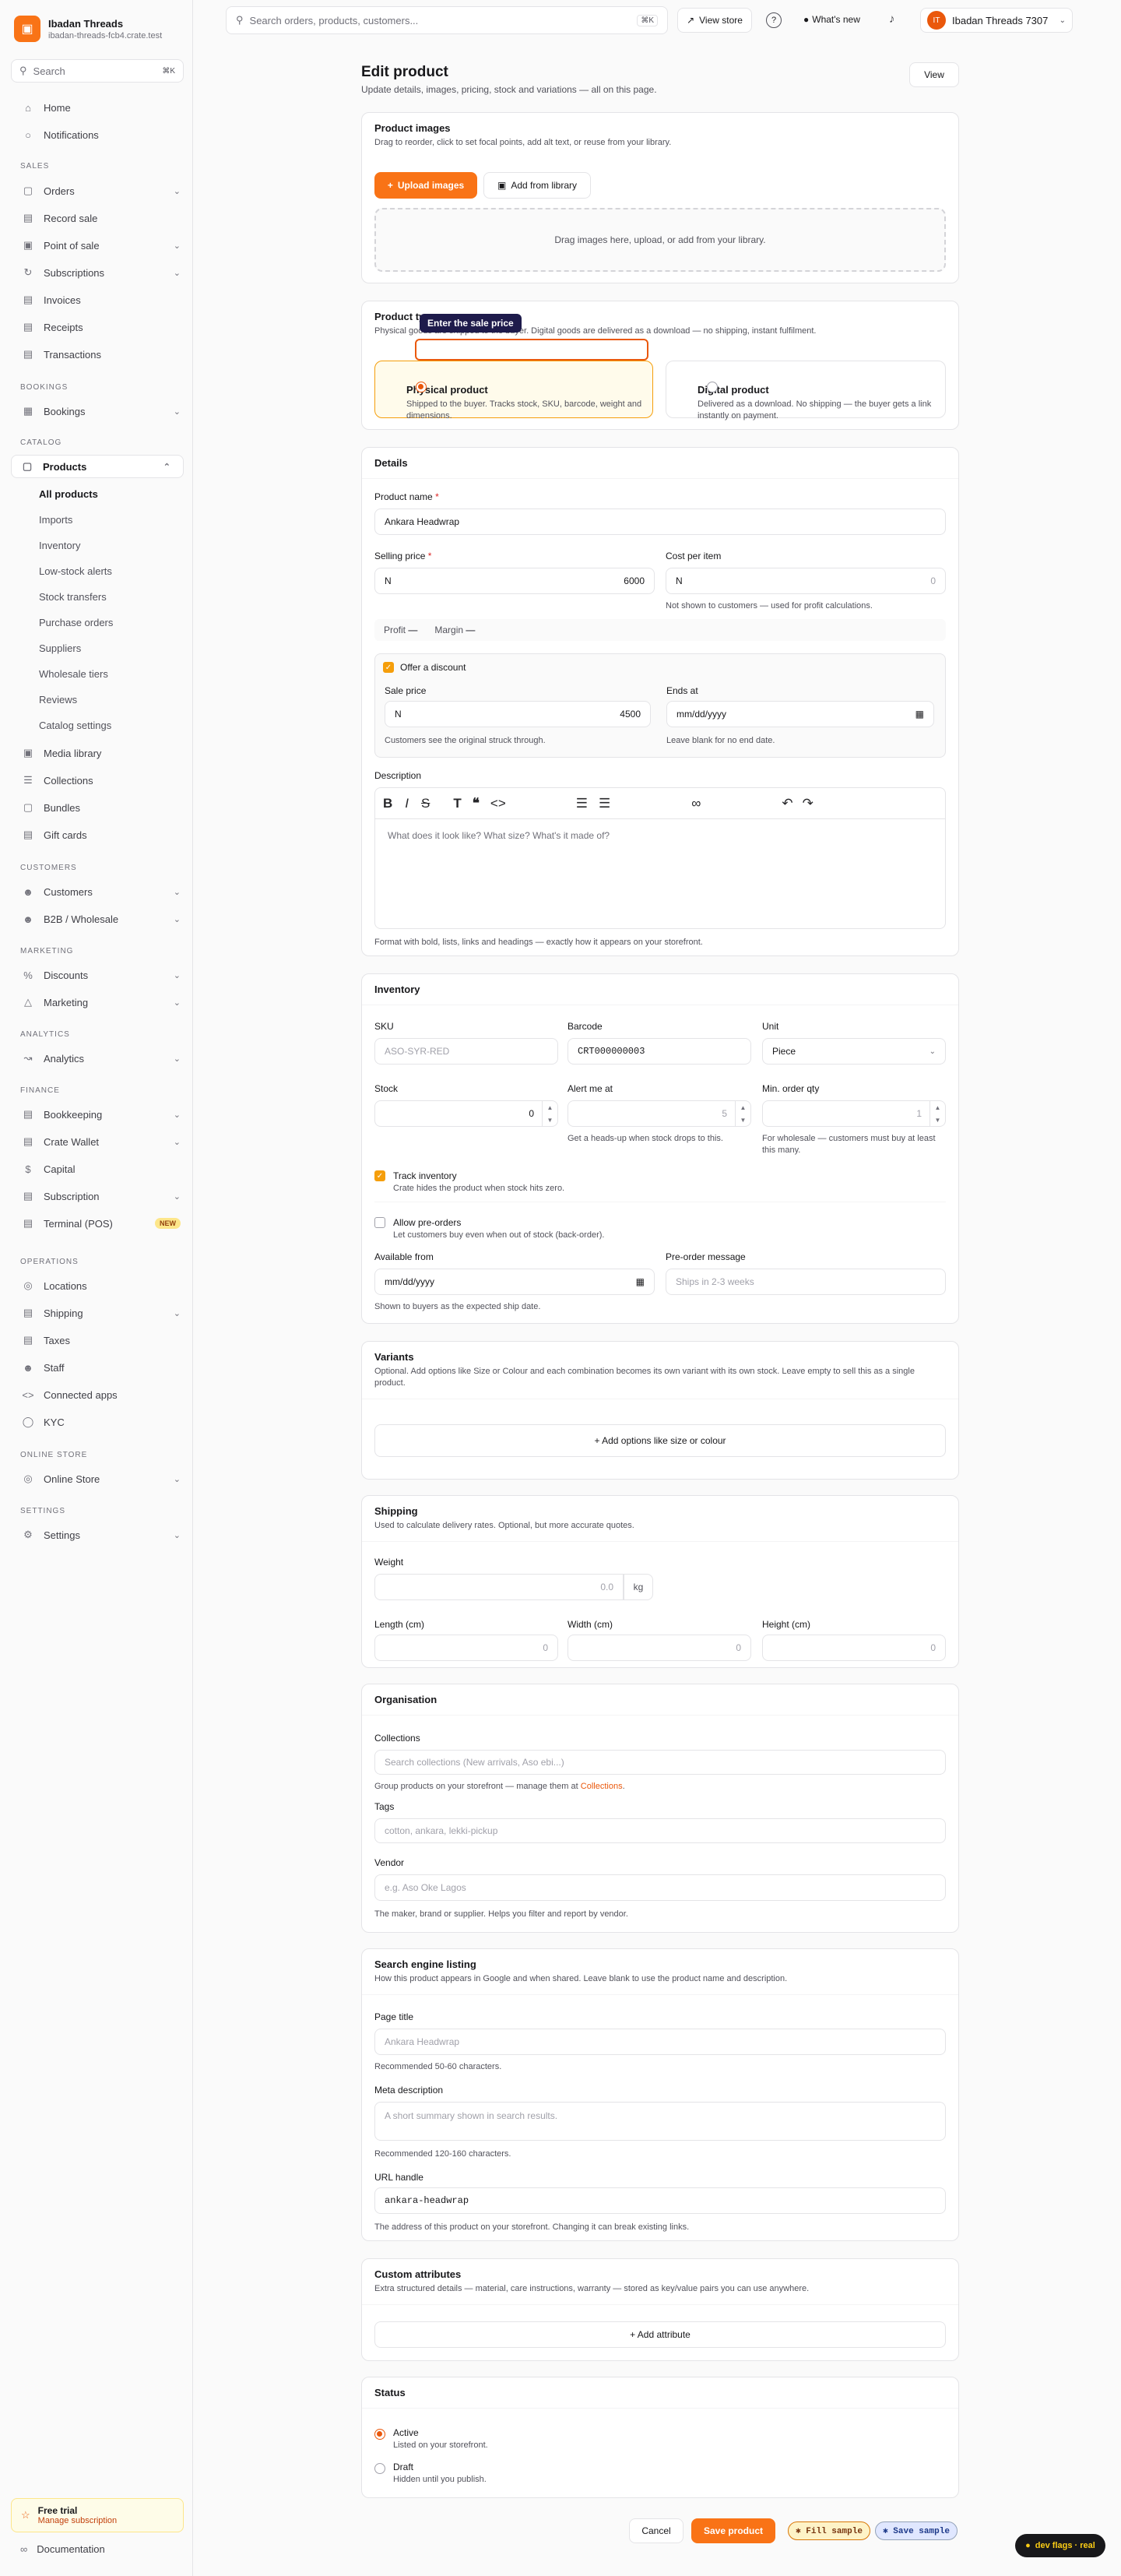 The image size is (1121, 2576). Describe the element at coordinates (96, 1313) in the screenshot. I see `sidebar-item-shipping: ▤ Shipping ⌄` at that location.